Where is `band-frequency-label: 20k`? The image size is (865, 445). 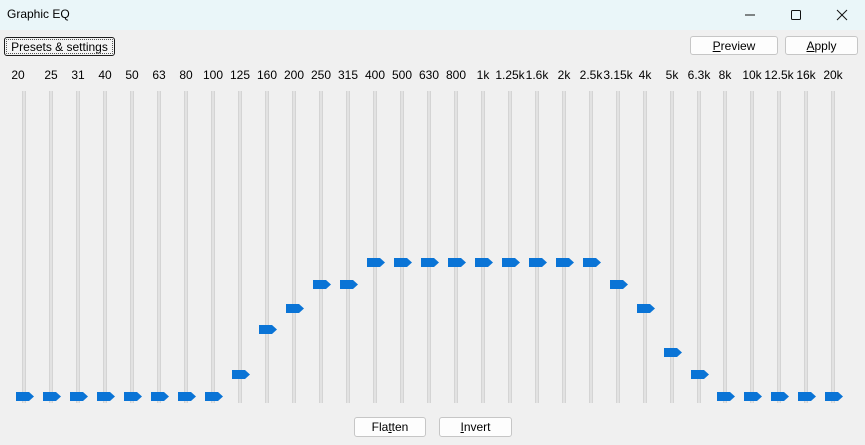 band-frequency-label: 20k is located at coordinates (833, 75).